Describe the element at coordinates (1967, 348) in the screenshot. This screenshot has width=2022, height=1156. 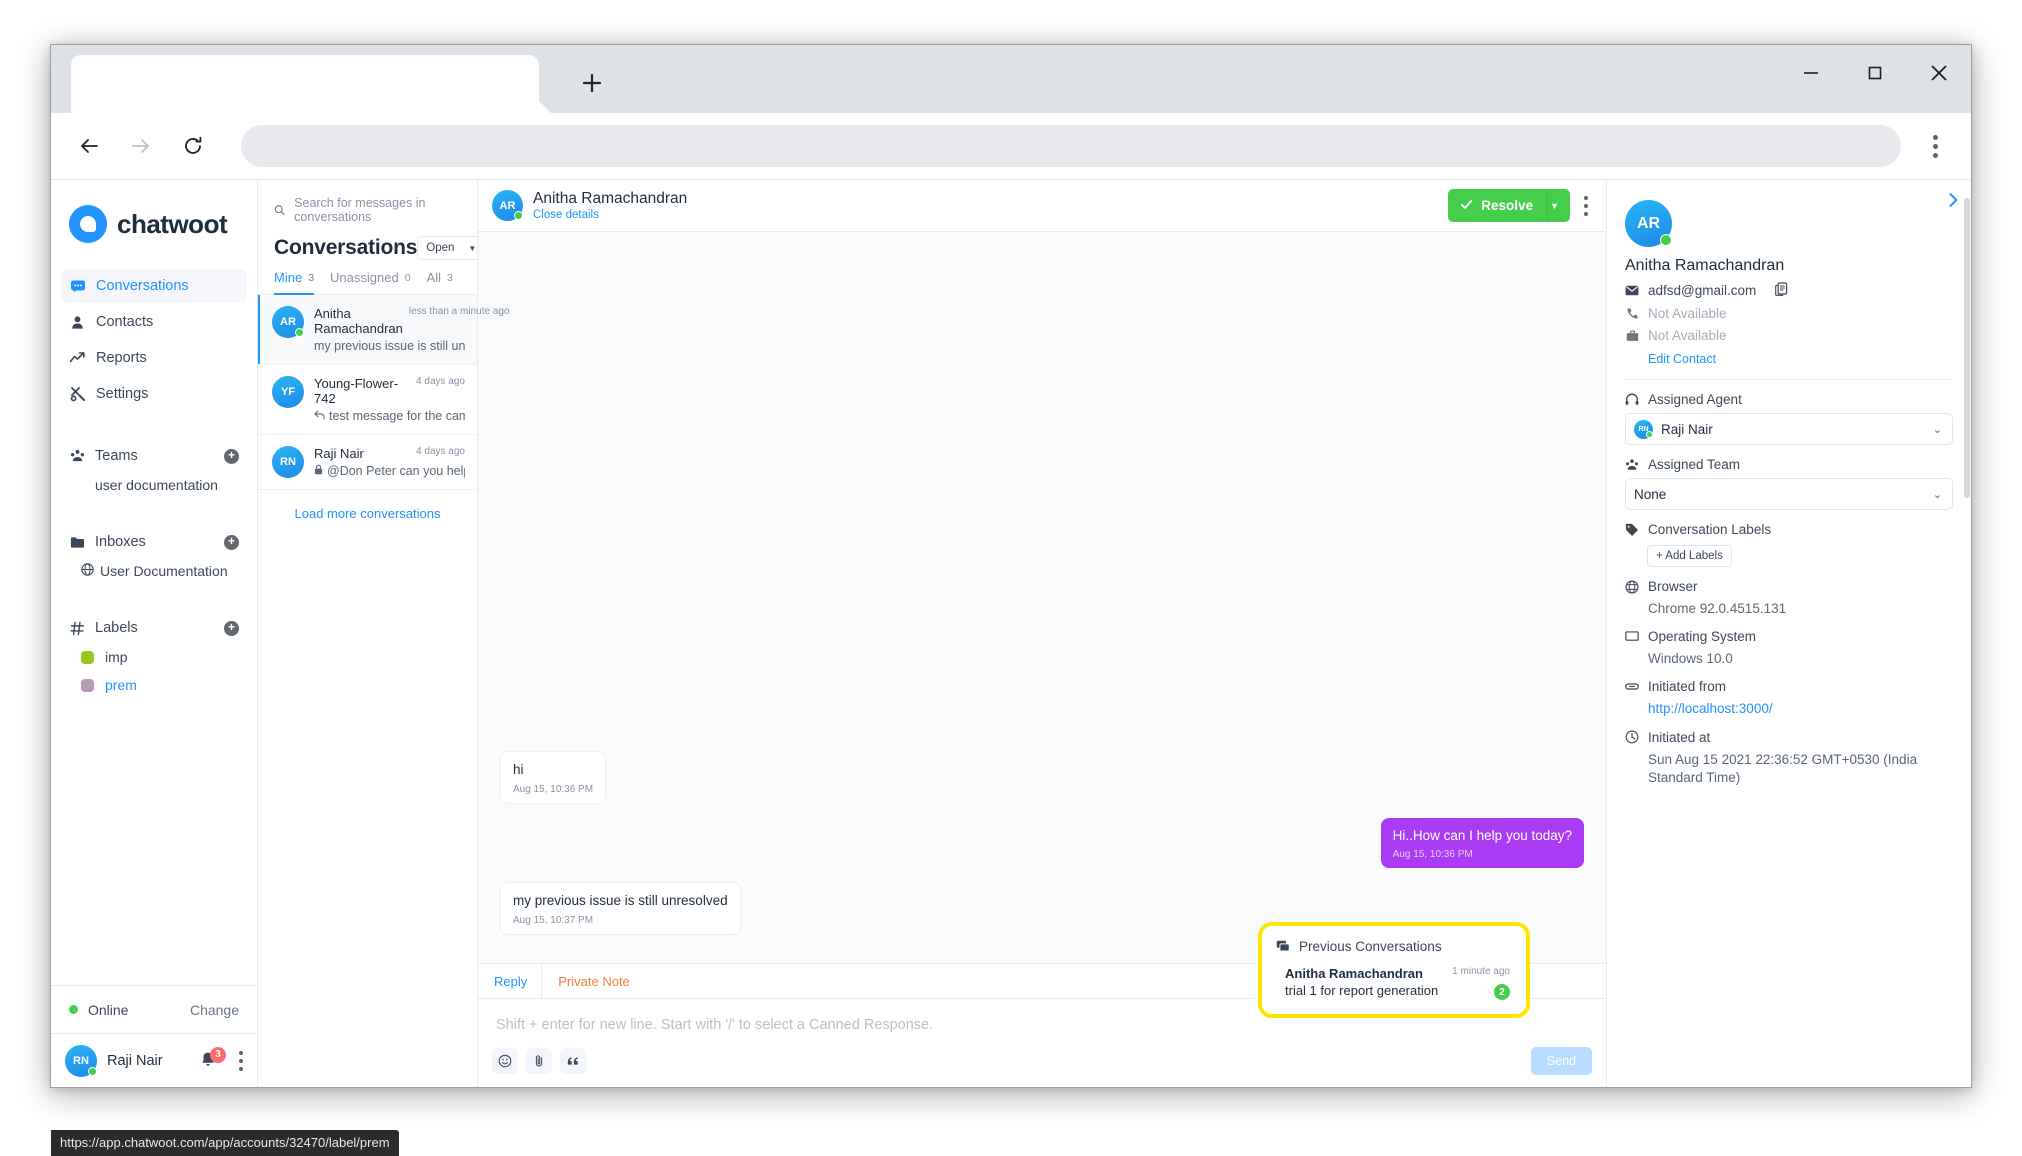
I see `panel-scrollbar` at that location.